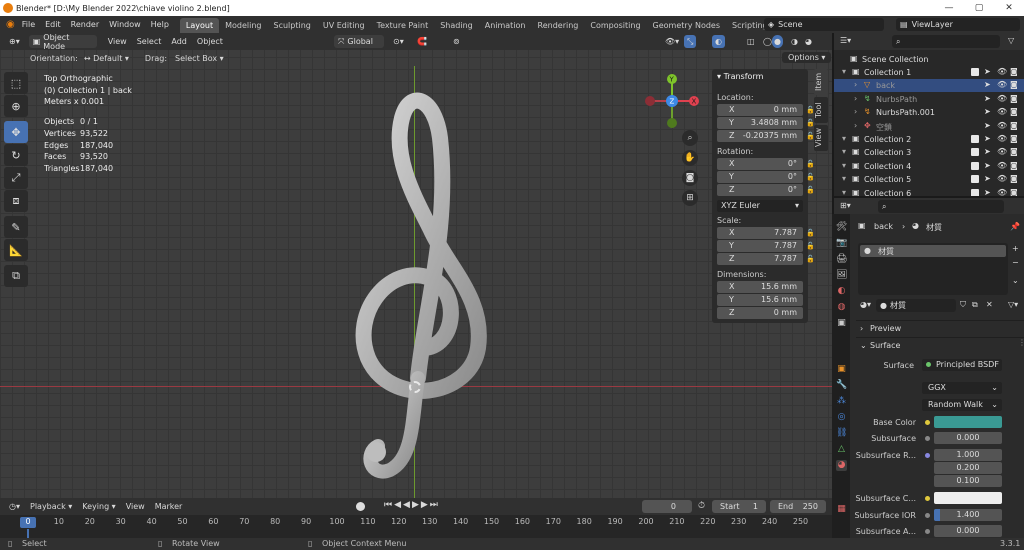 The width and height of the screenshot is (1024, 550). Describe the element at coordinates (16, 83) in the screenshot. I see `select-box-tool-icon: ⬚` at that location.